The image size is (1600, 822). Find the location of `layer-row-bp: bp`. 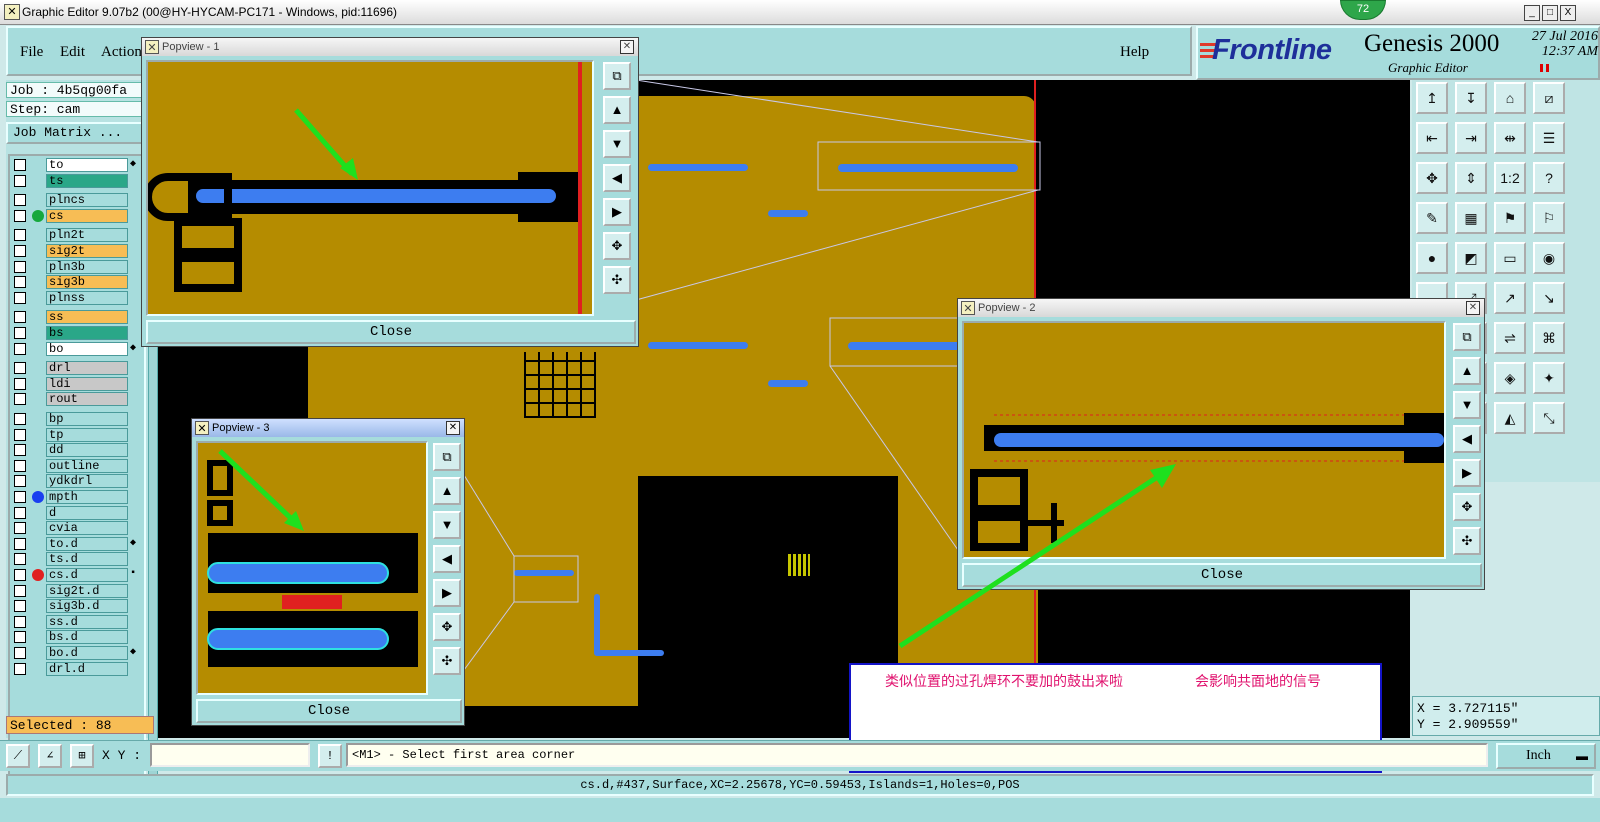

layer-row-bp: bp is located at coordinates (77, 419).